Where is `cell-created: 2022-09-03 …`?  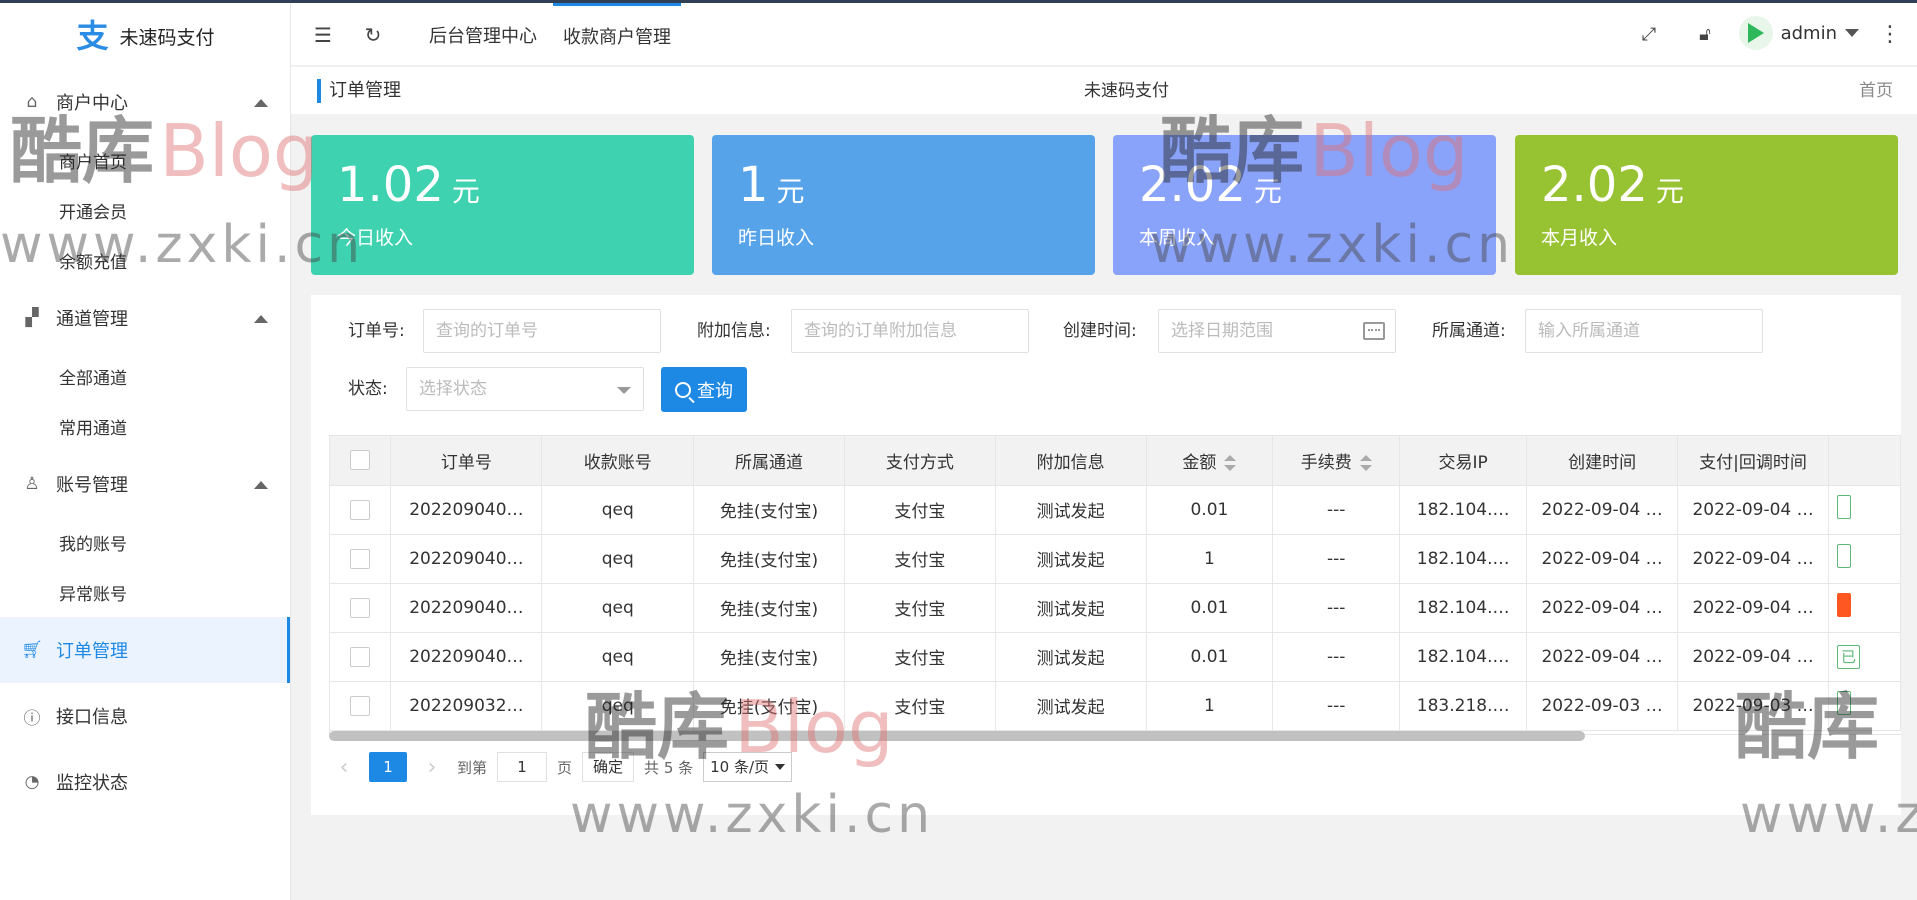
cell-created: 2022-09-03 … is located at coordinates (1602, 706).